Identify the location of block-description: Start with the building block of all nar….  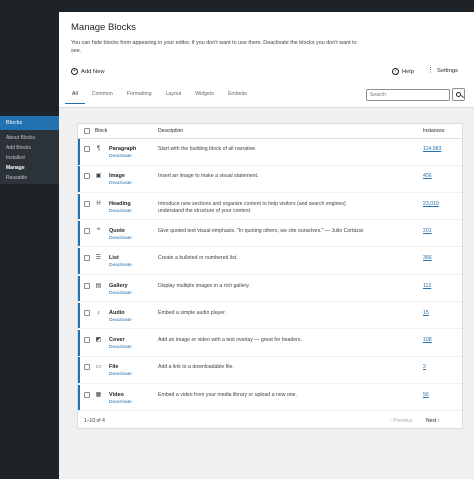
(207, 149).